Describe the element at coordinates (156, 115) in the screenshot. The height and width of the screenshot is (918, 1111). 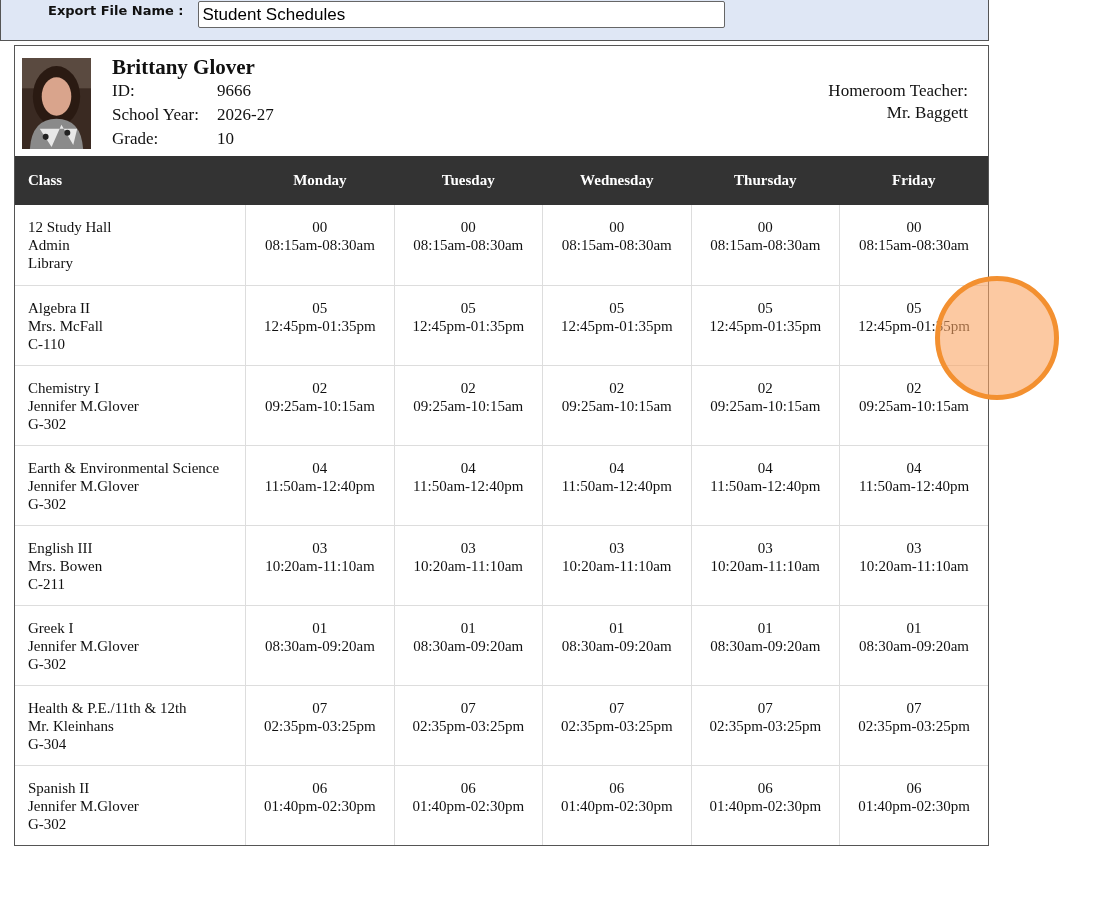
I see `field-label: School Year:` at that location.